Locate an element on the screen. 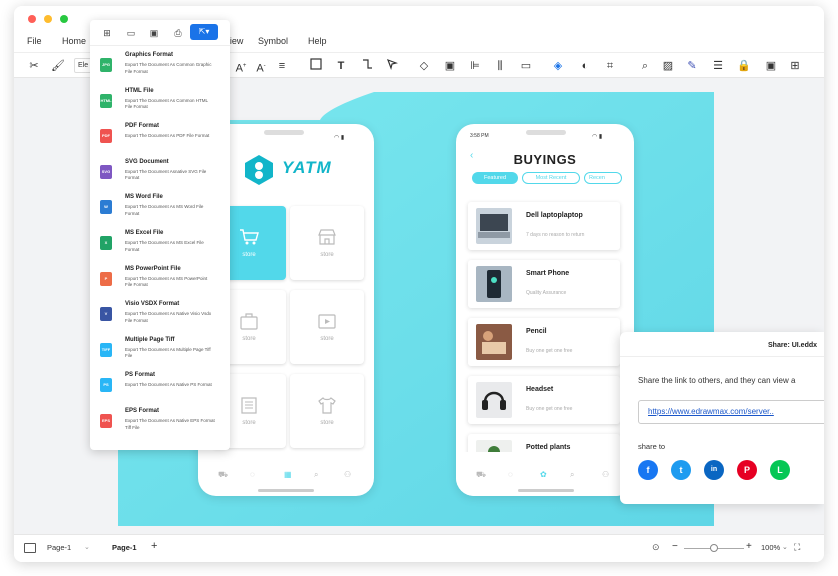  rectangle-icon is located at coordinates (316, 66).